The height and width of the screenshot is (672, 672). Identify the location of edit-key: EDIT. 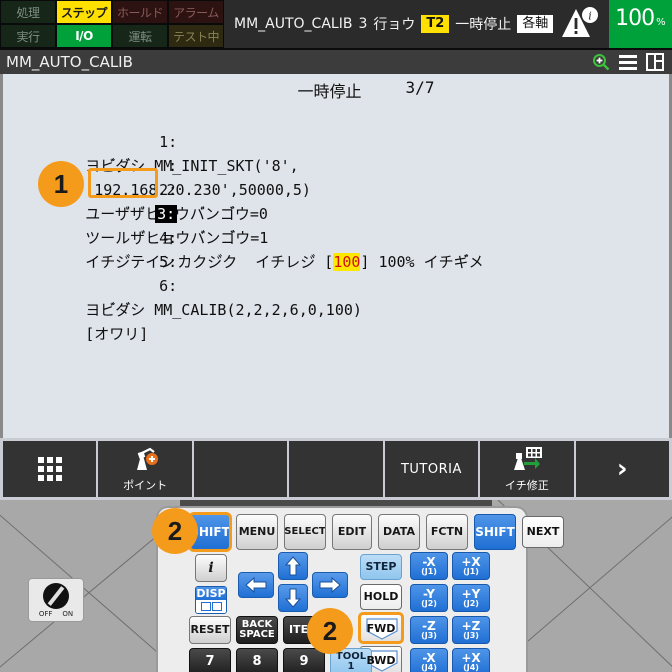
(352, 532).